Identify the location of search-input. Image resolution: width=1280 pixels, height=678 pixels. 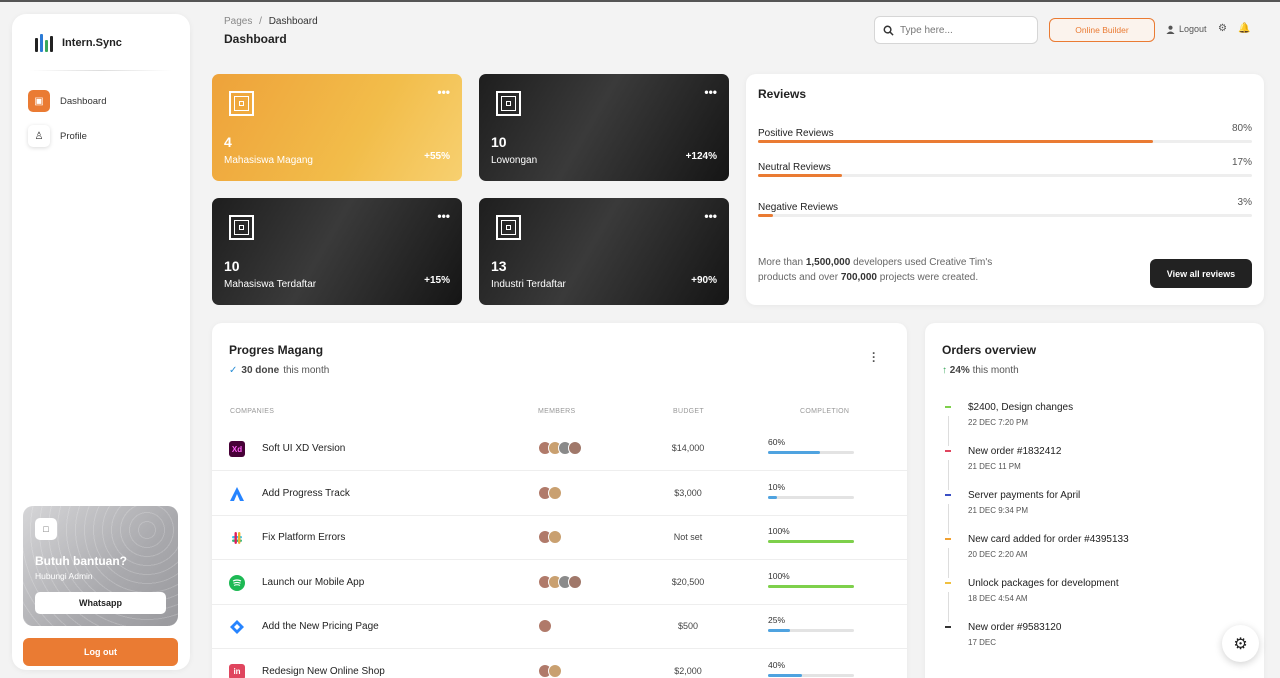
(965, 30).